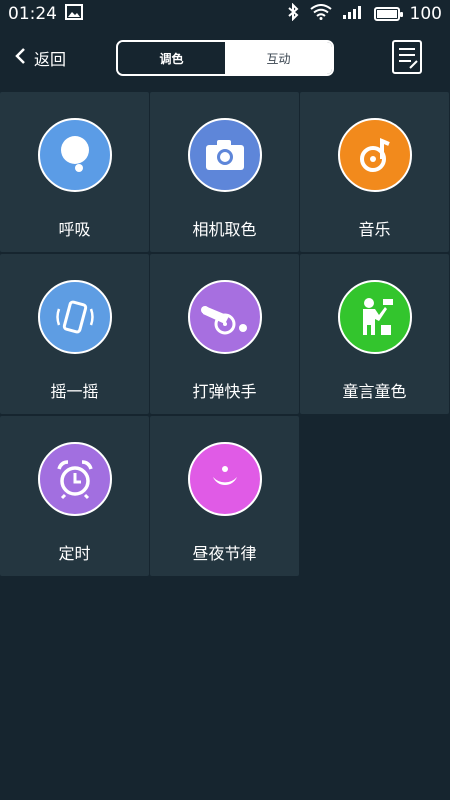  What do you see at coordinates (224, 317) in the screenshot?
I see `cannon-icon` at bounding box center [224, 317].